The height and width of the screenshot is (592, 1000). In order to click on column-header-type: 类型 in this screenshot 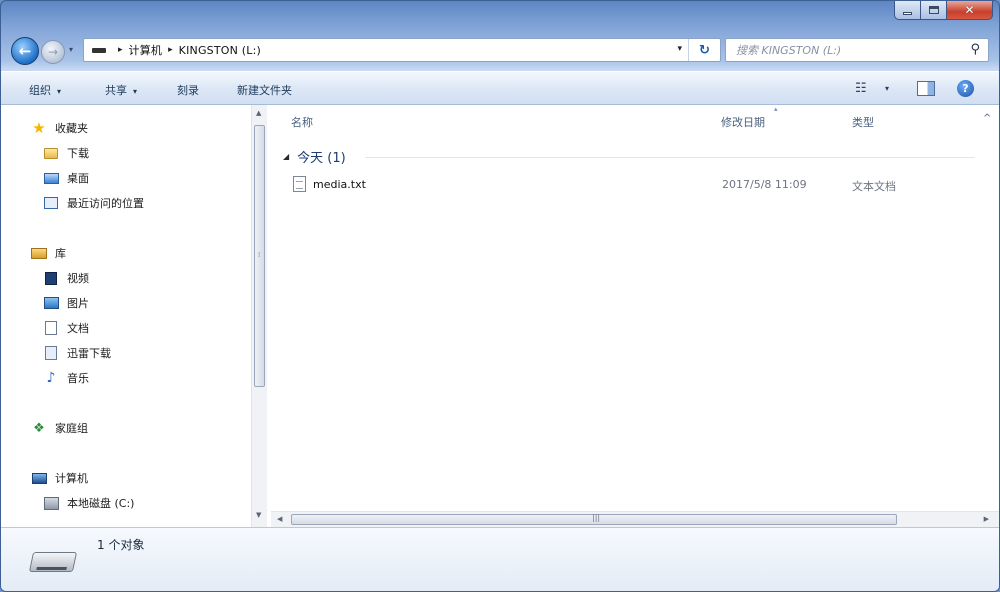, I will do `click(863, 122)`.